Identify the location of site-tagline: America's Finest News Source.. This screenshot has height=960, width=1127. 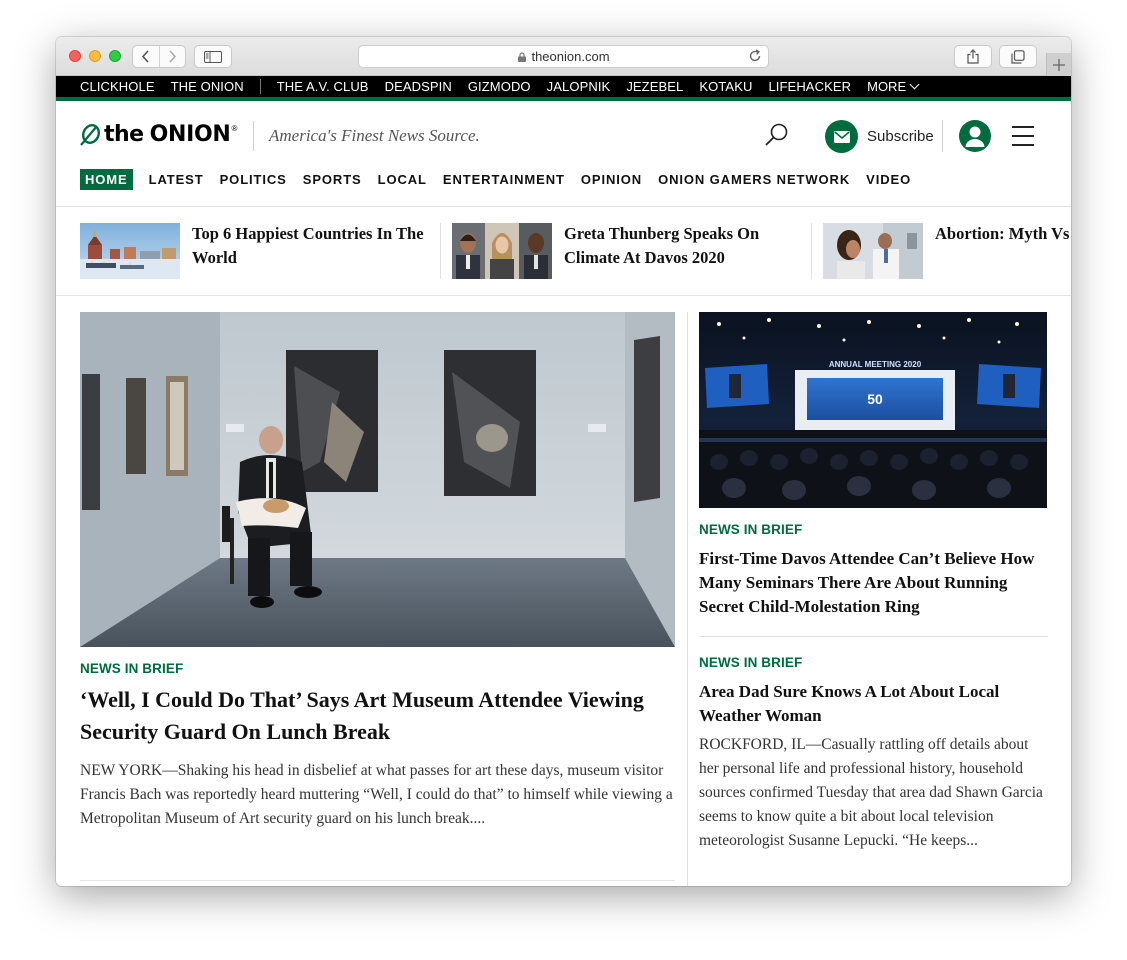
(374, 135).